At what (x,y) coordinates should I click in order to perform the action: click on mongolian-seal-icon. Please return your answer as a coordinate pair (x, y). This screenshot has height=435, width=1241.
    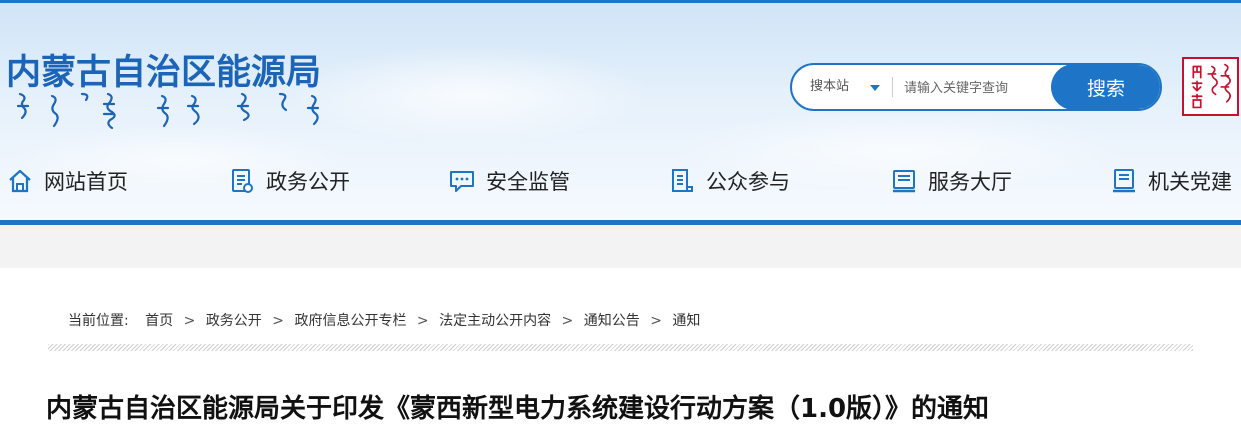
    Looking at the image, I should click on (1210, 86).